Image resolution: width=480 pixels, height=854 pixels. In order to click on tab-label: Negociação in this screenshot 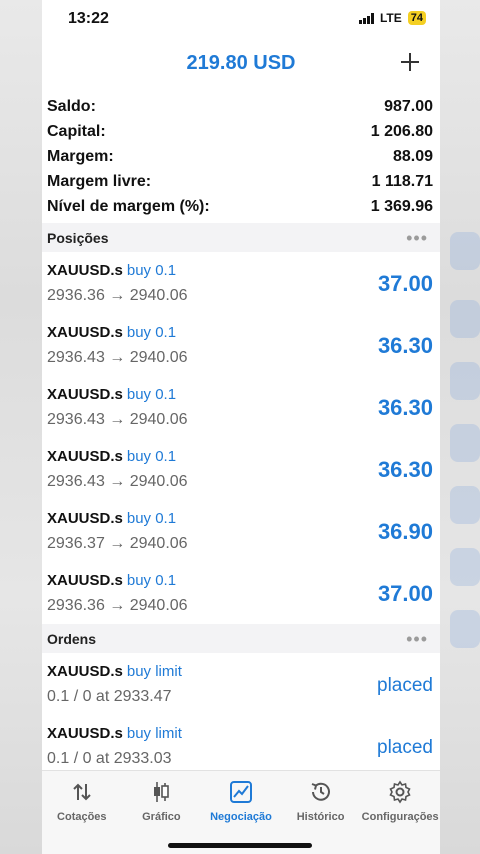, I will do `click(241, 817)`.